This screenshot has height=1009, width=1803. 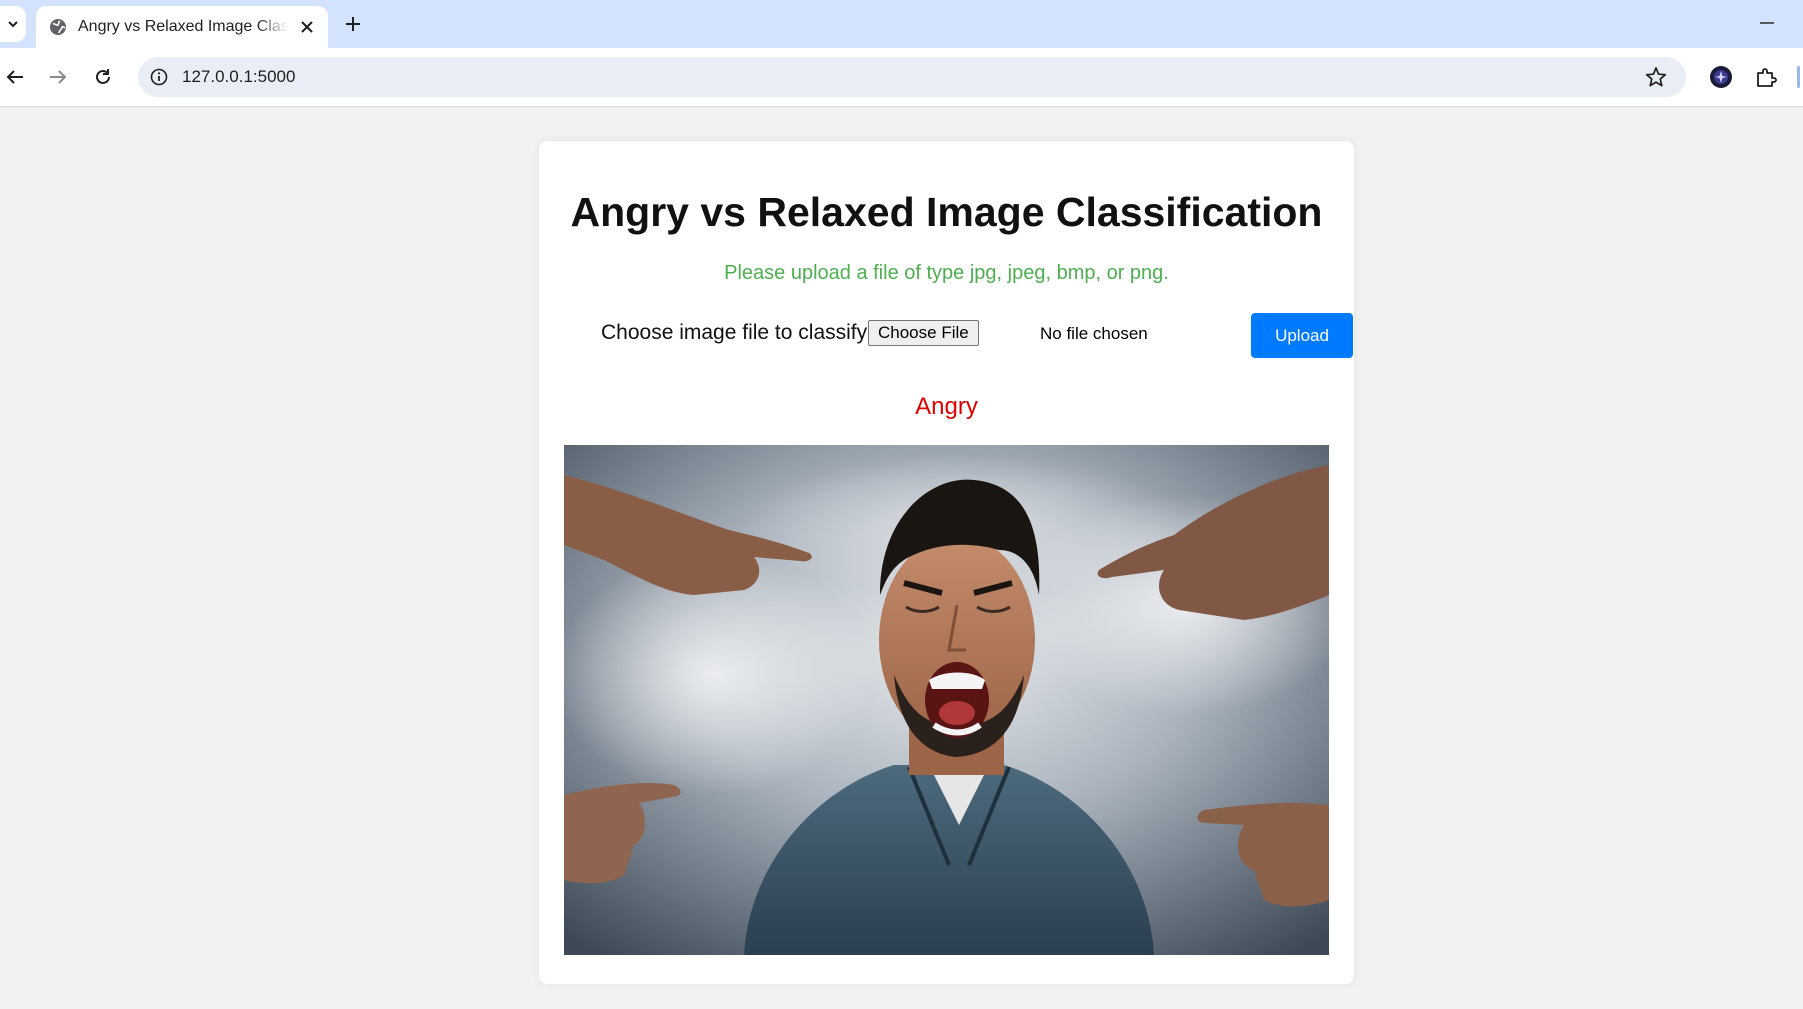 I want to click on address-bar: 127.0.0.1:5000, so click(x=912, y=77).